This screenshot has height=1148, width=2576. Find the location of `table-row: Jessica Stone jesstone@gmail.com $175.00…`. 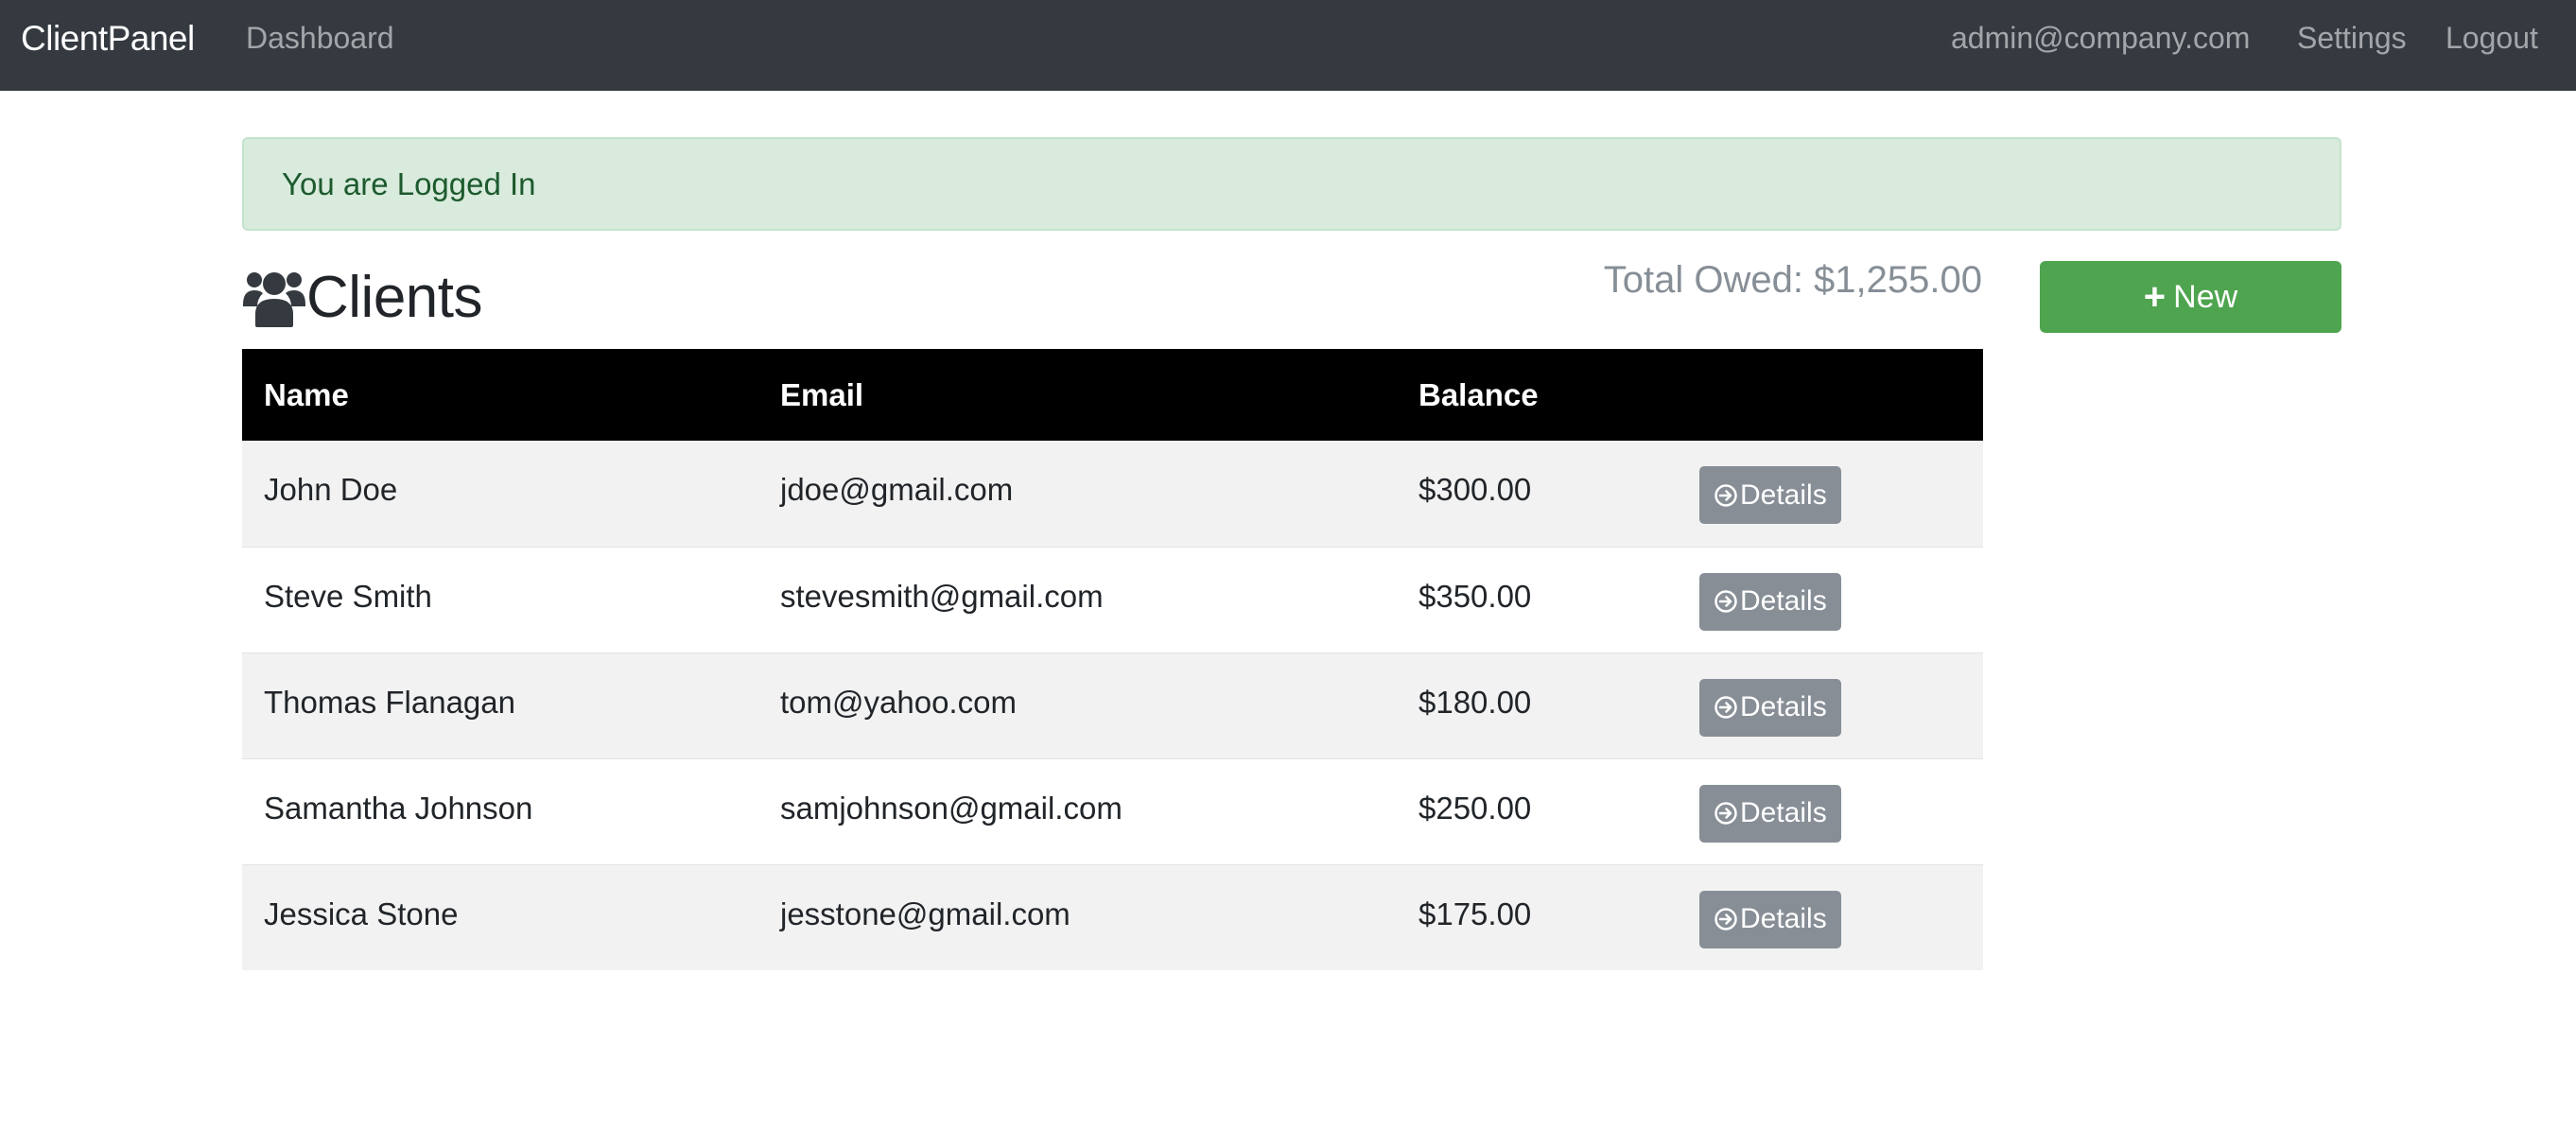

table-row: Jessica Stone jesstone@gmail.com $175.00… is located at coordinates (1112, 917).